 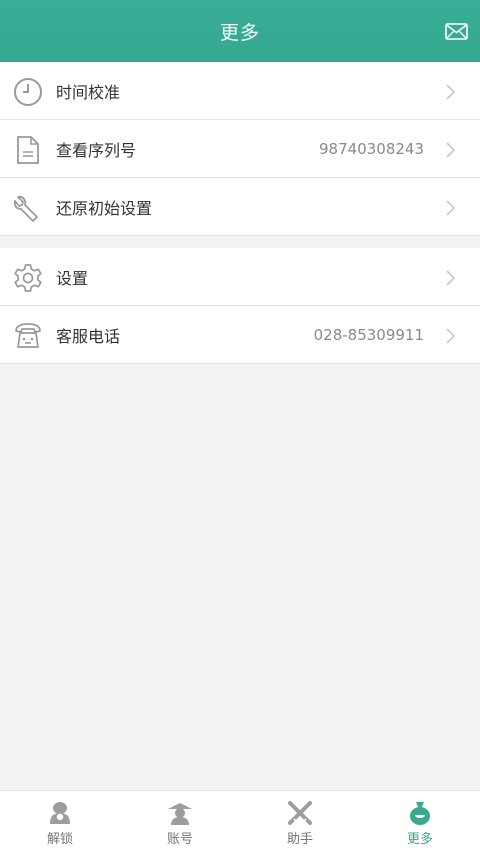 What do you see at coordinates (180, 813) in the screenshot?
I see `account-icon` at bounding box center [180, 813].